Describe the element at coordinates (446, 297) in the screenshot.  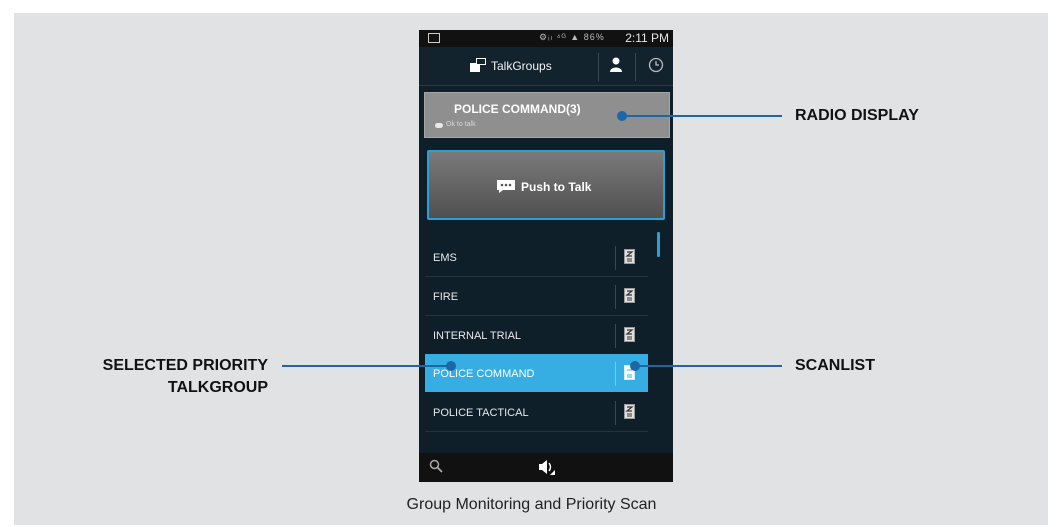
I see `talkgroup-name: FIRE` at that location.